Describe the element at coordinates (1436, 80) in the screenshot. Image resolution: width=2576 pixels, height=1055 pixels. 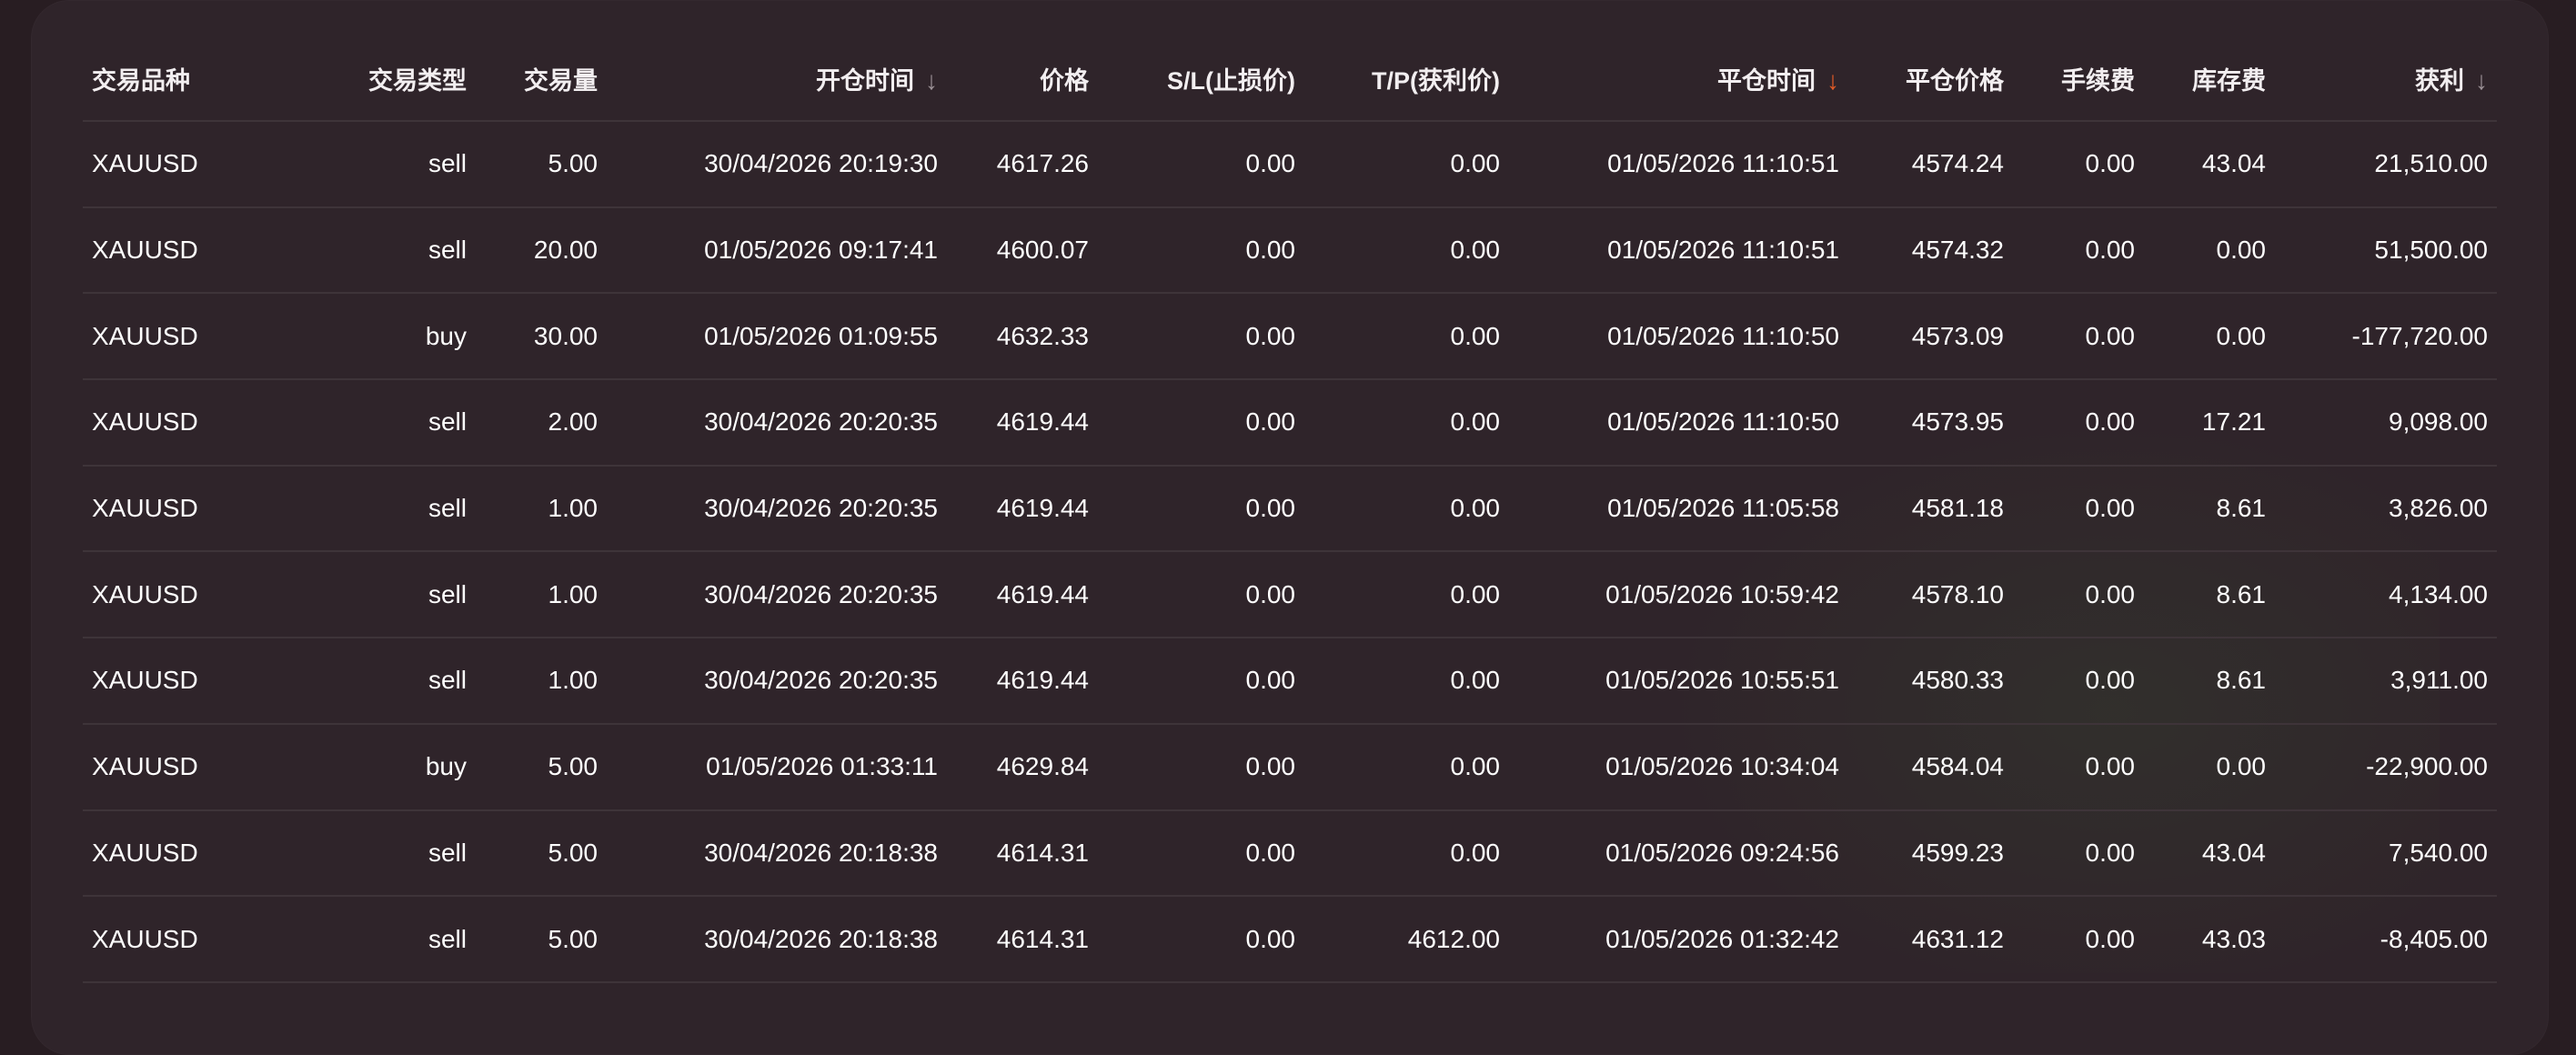
I see `column-header-label: T/P(获利价)` at that location.